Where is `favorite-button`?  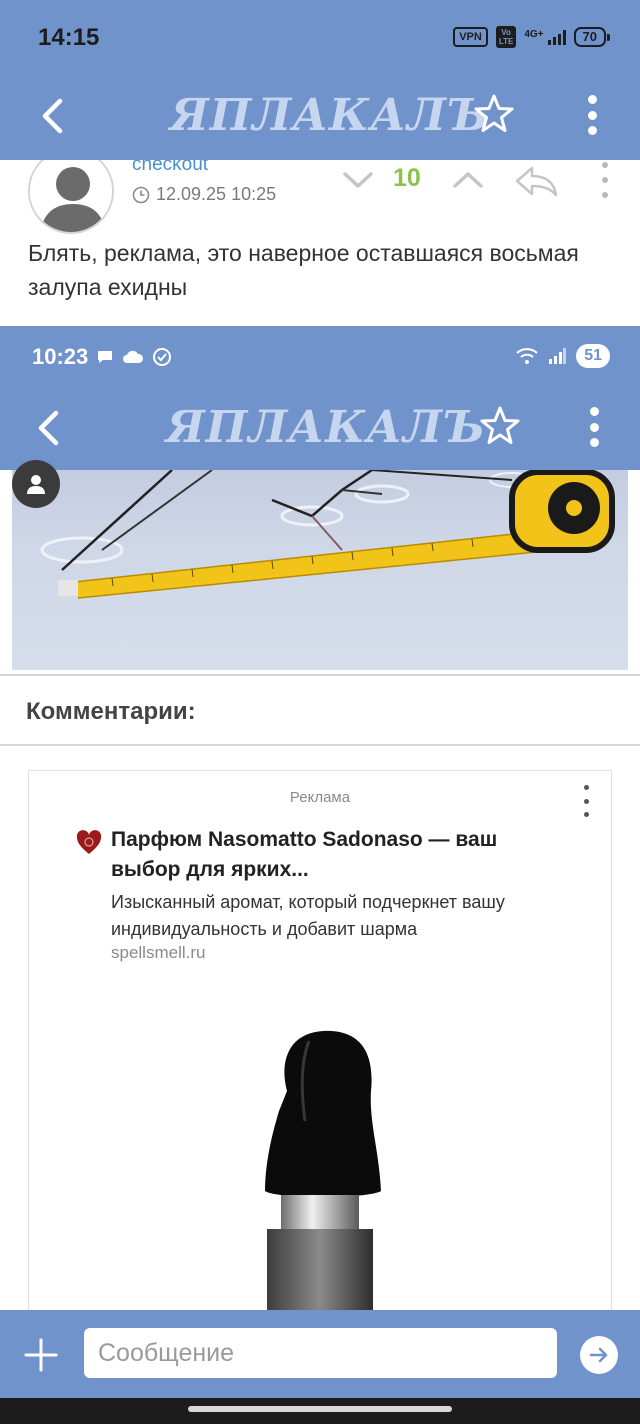
favorite-button is located at coordinates (494, 114).